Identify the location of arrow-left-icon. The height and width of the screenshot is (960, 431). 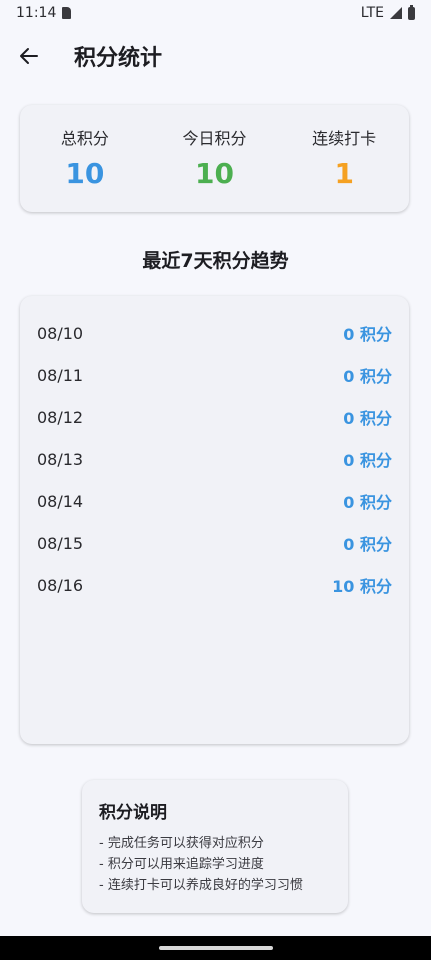
(29, 56).